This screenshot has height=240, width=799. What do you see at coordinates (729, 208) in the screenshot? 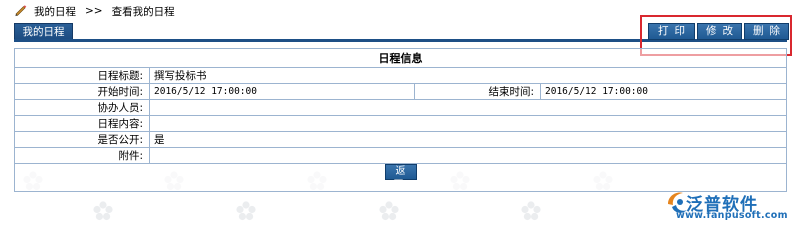
I see `brand-logo: 泛普软件 www.fanpusoft.com` at bounding box center [729, 208].